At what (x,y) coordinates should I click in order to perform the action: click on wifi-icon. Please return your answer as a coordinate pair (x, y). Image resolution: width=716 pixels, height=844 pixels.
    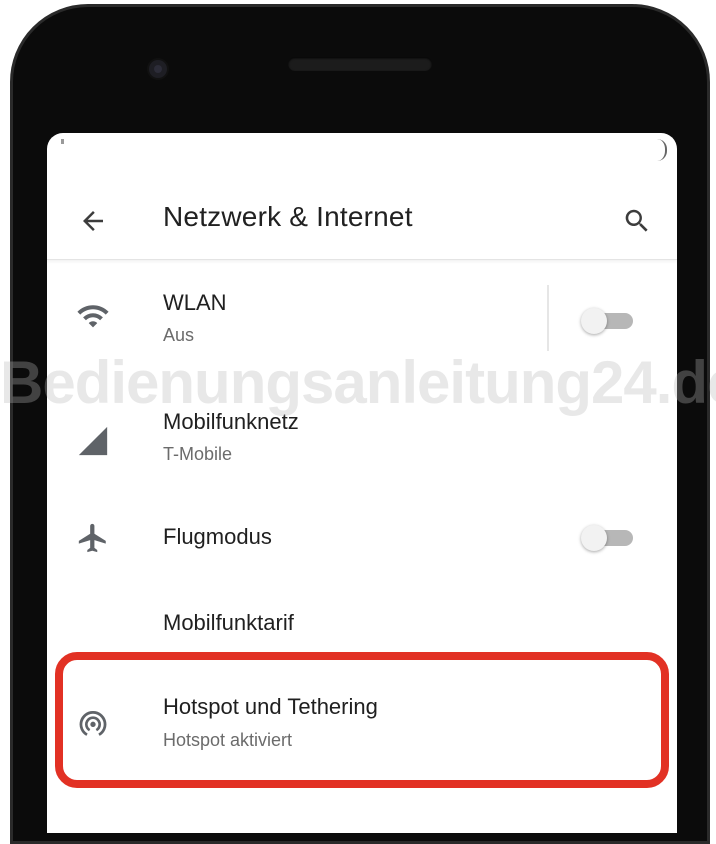
    Looking at the image, I should click on (93, 316).